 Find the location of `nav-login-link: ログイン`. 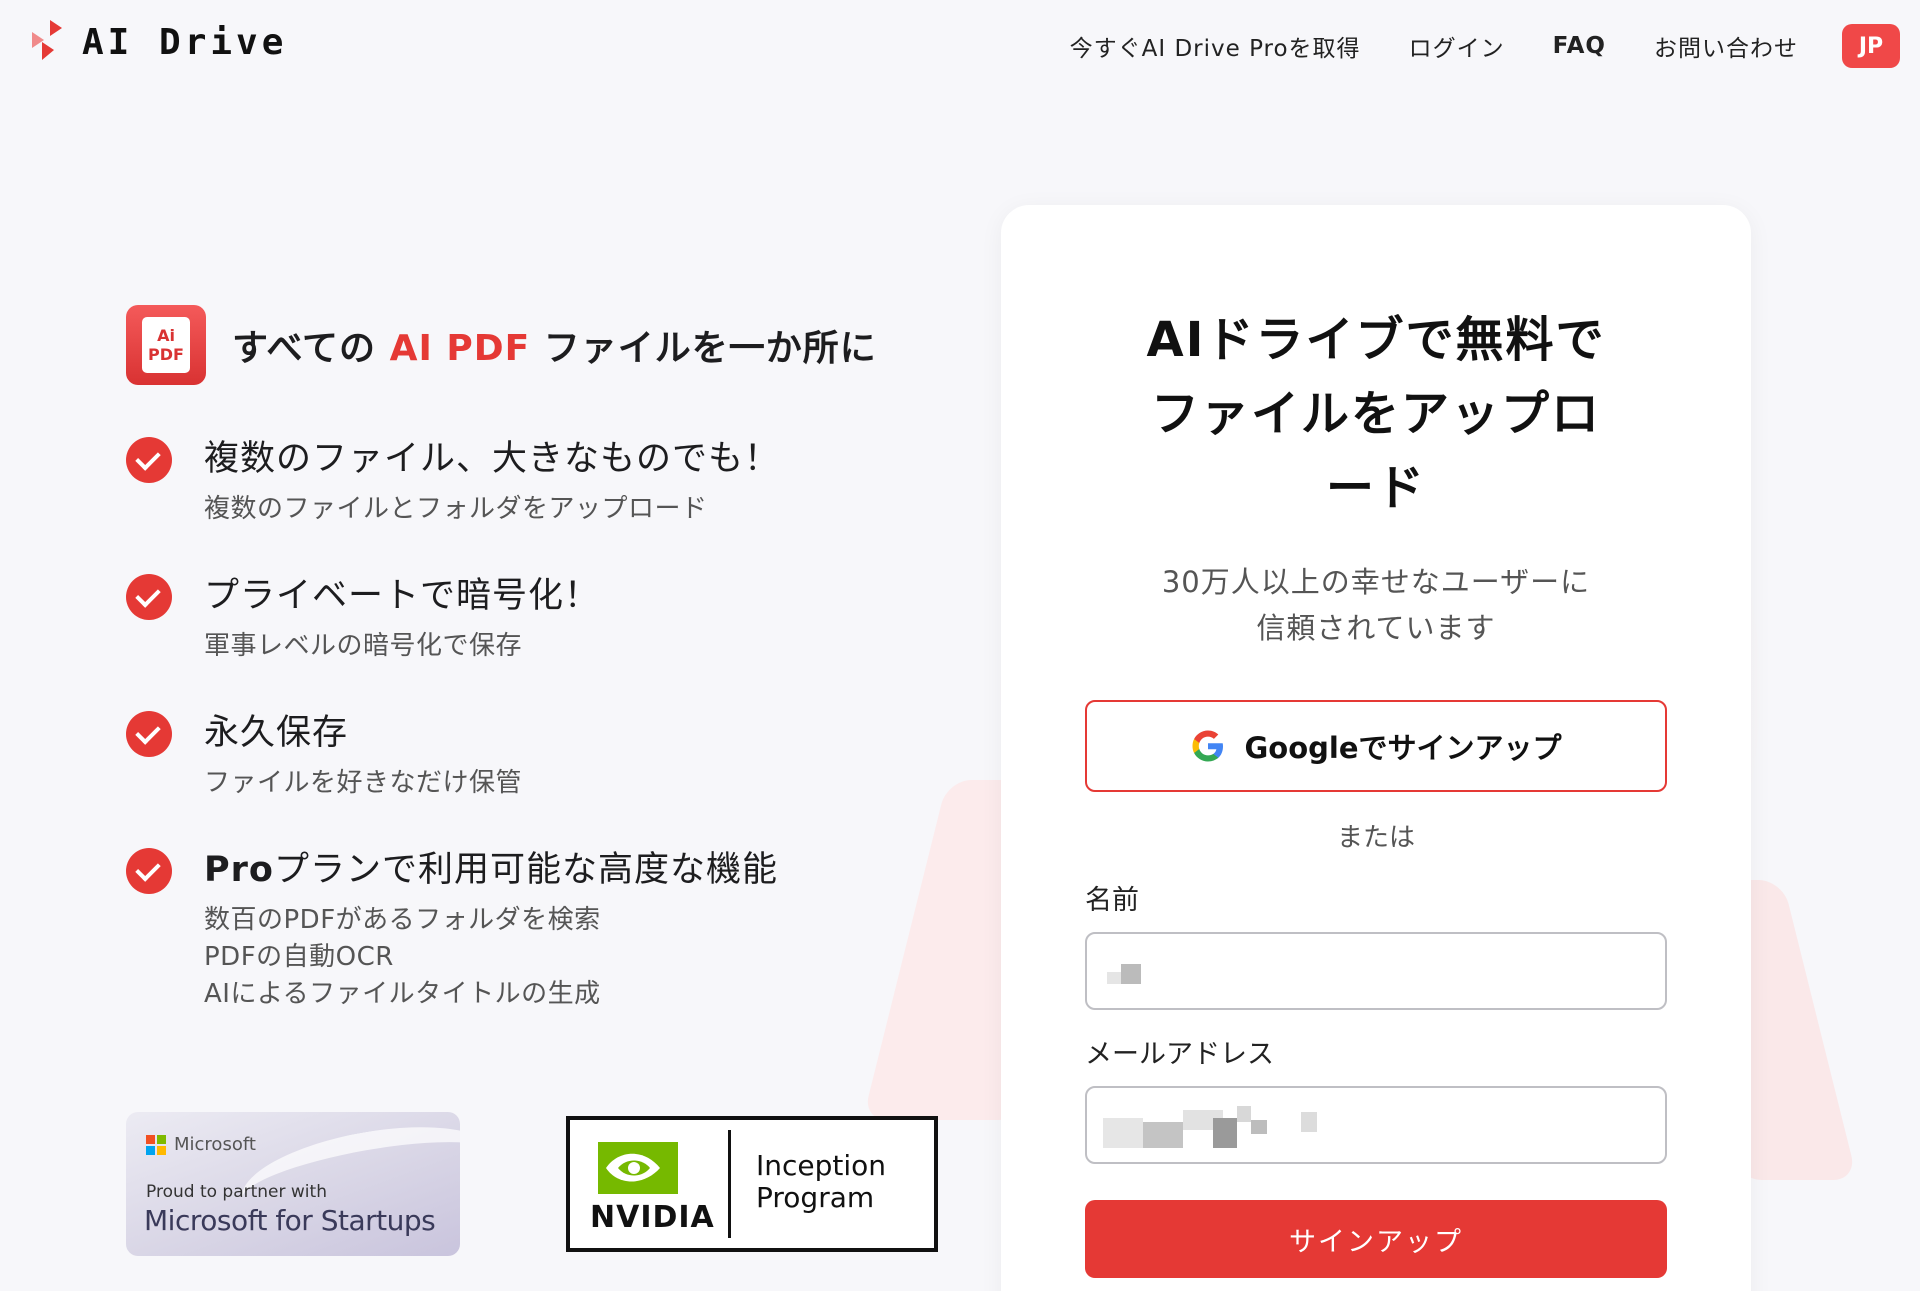

nav-login-link: ログイン is located at coordinates (1457, 46).